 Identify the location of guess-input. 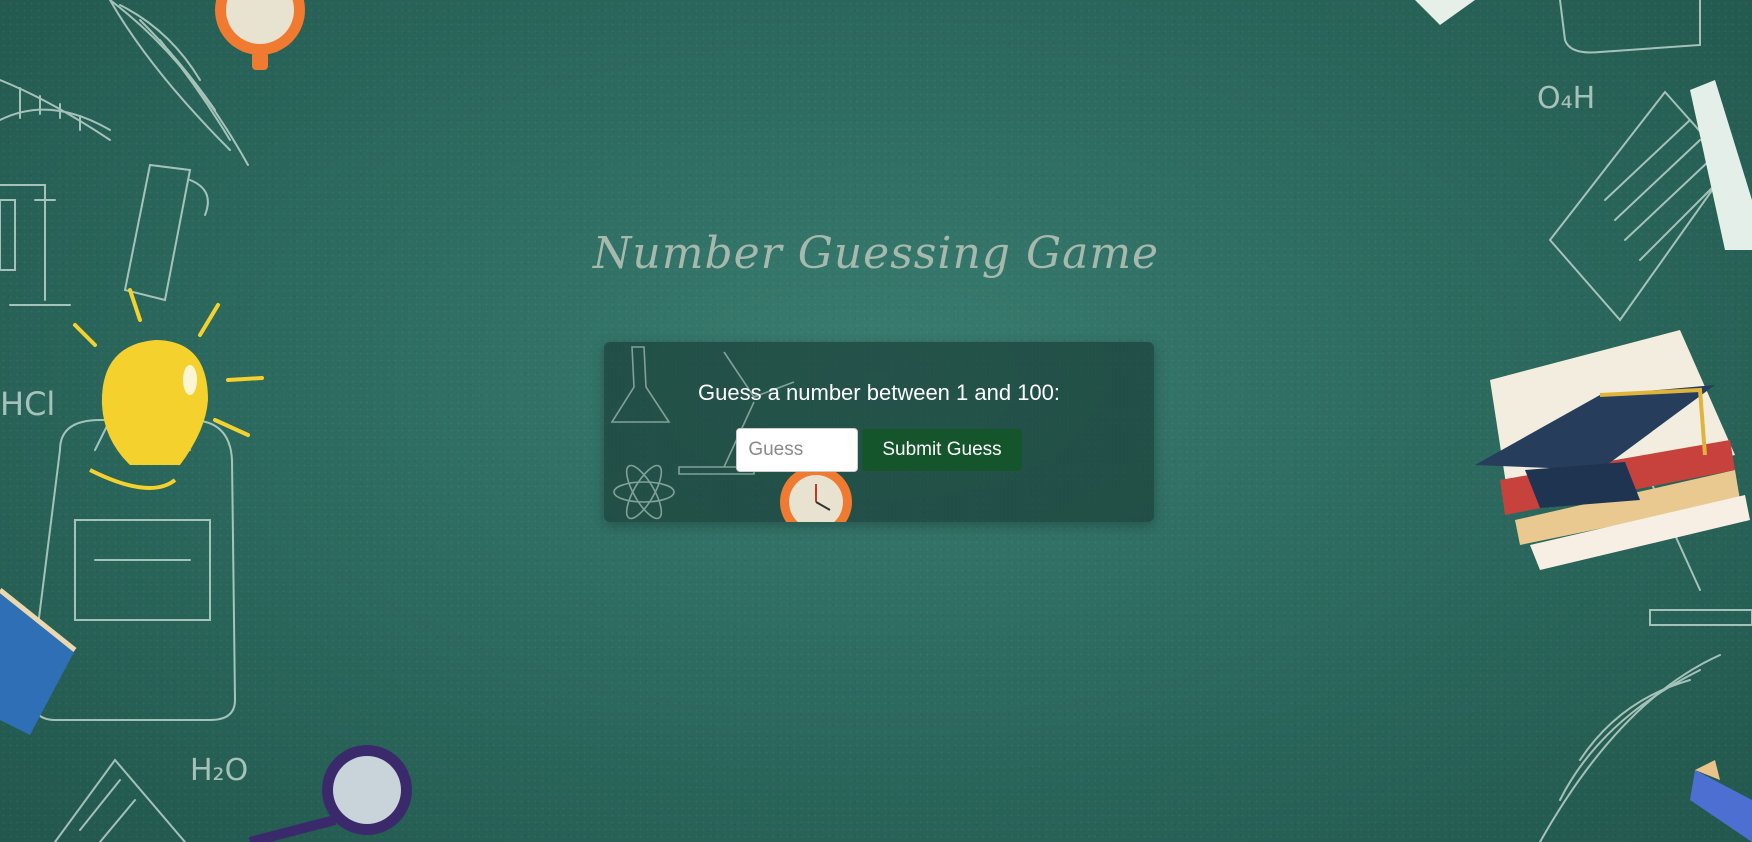
(797, 450).